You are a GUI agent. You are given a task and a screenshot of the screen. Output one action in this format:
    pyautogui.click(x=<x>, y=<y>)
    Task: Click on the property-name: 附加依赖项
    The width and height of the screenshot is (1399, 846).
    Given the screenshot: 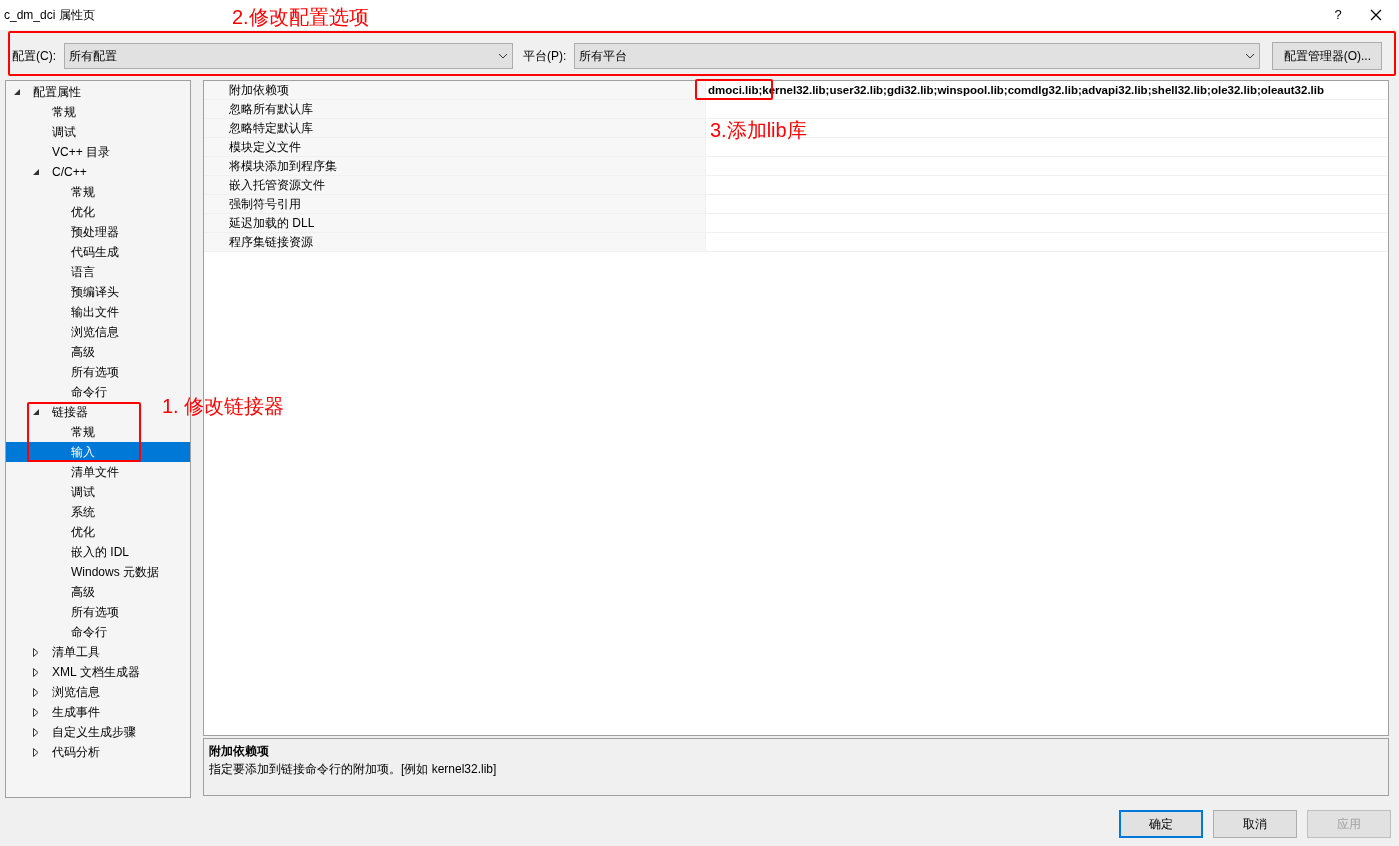 What is the action you would take?
    pyautogui.click(x=455, y=90)
    